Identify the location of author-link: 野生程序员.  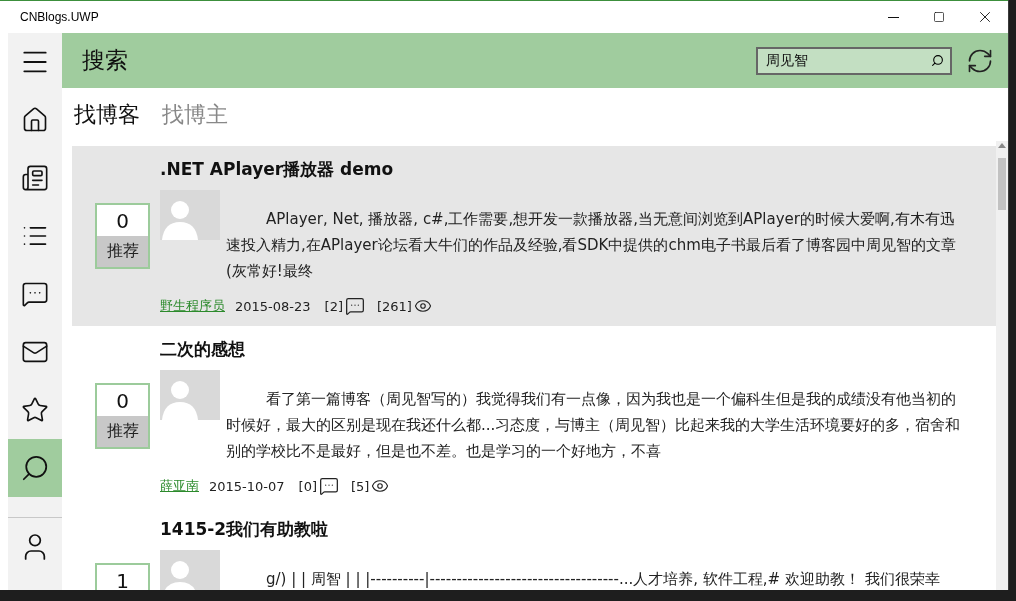
(192, 306).